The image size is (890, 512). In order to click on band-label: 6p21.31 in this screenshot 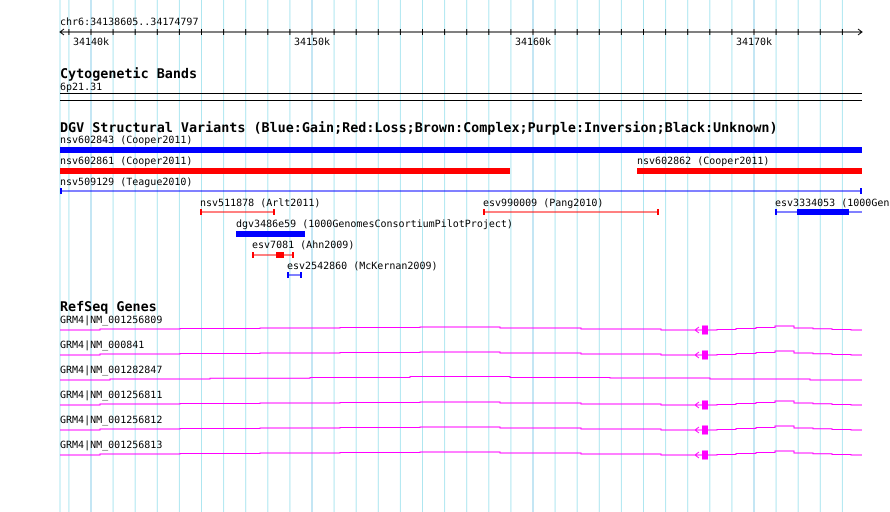, I will do `click(81, 87)`.